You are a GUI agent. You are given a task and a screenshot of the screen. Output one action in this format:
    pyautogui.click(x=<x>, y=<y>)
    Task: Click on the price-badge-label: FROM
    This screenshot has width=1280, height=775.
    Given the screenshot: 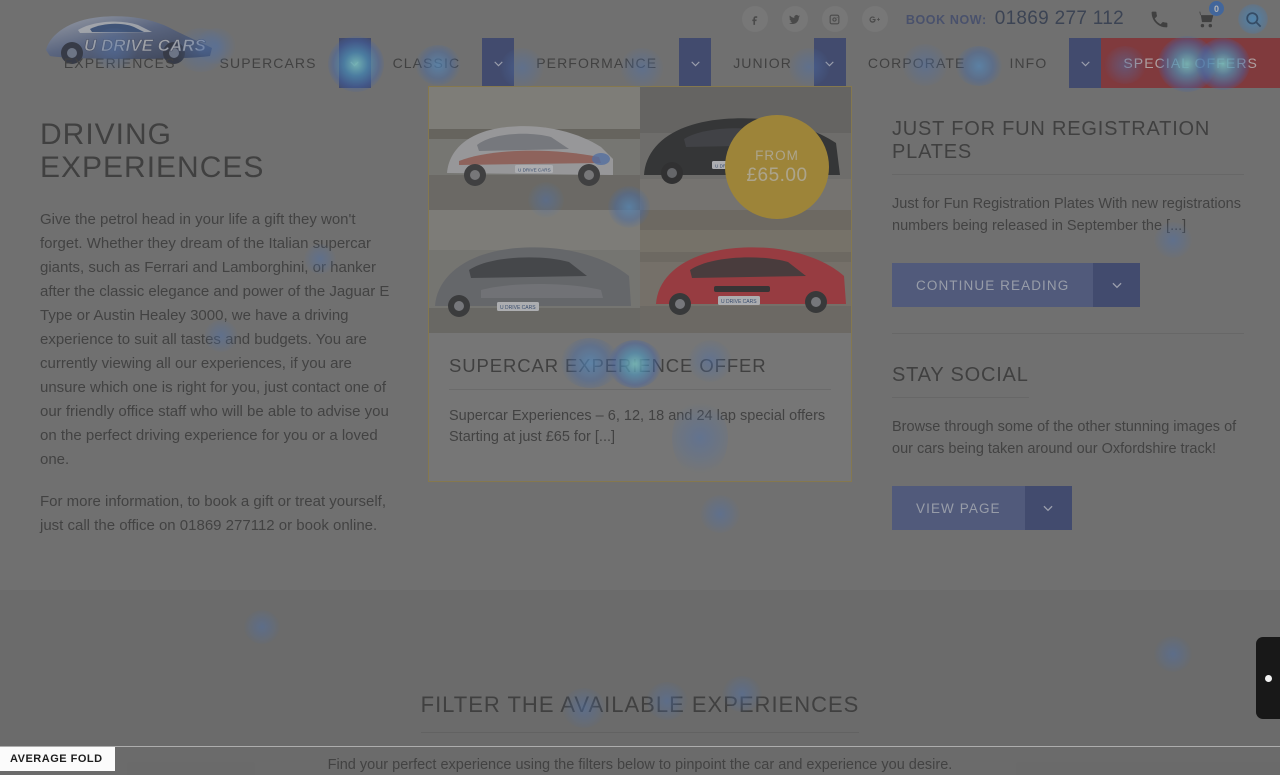 What is the action you would take?
    pyautogui.click(x=777, y=155)
    